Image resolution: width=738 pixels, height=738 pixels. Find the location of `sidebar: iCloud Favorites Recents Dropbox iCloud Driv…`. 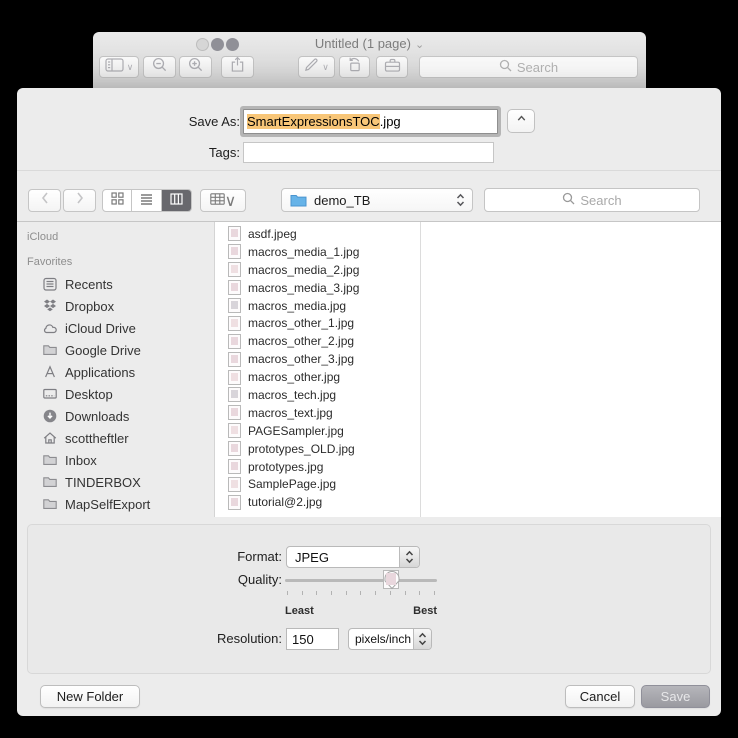

sidebar: iCloud Favorites Recents Dropbox iCloud Driv… is located at coordinates (116, 369).